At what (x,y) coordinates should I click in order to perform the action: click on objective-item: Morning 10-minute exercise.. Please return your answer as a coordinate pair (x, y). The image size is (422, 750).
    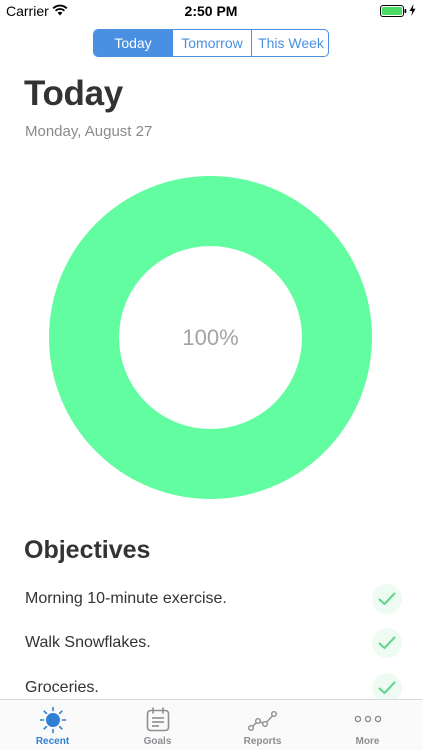
    Looking at the image, I should click on (211, 599).